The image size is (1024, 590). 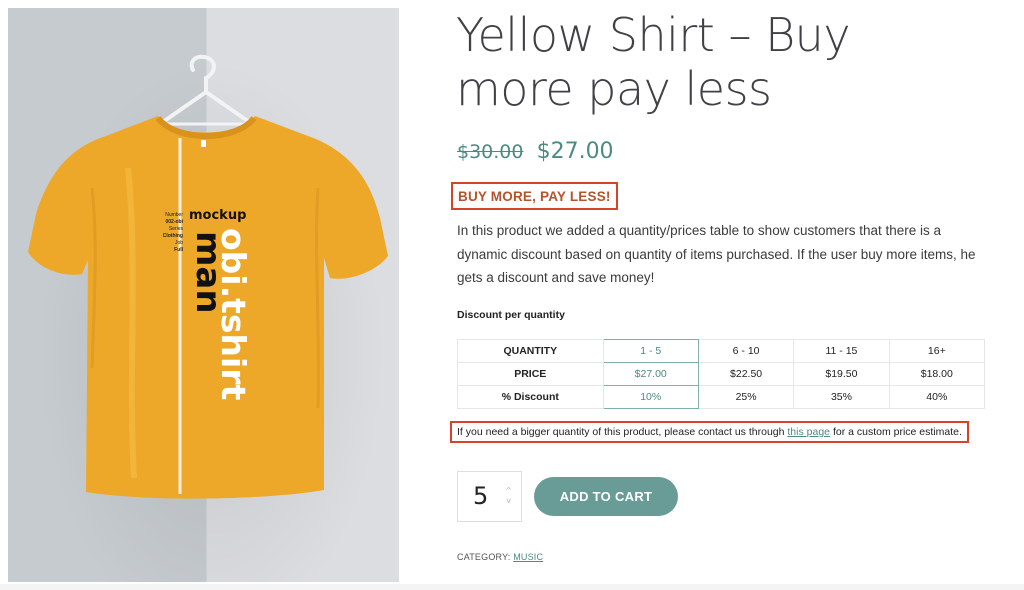 I want to click on table-cell: 11 - 15, so click(x=841, y=351).